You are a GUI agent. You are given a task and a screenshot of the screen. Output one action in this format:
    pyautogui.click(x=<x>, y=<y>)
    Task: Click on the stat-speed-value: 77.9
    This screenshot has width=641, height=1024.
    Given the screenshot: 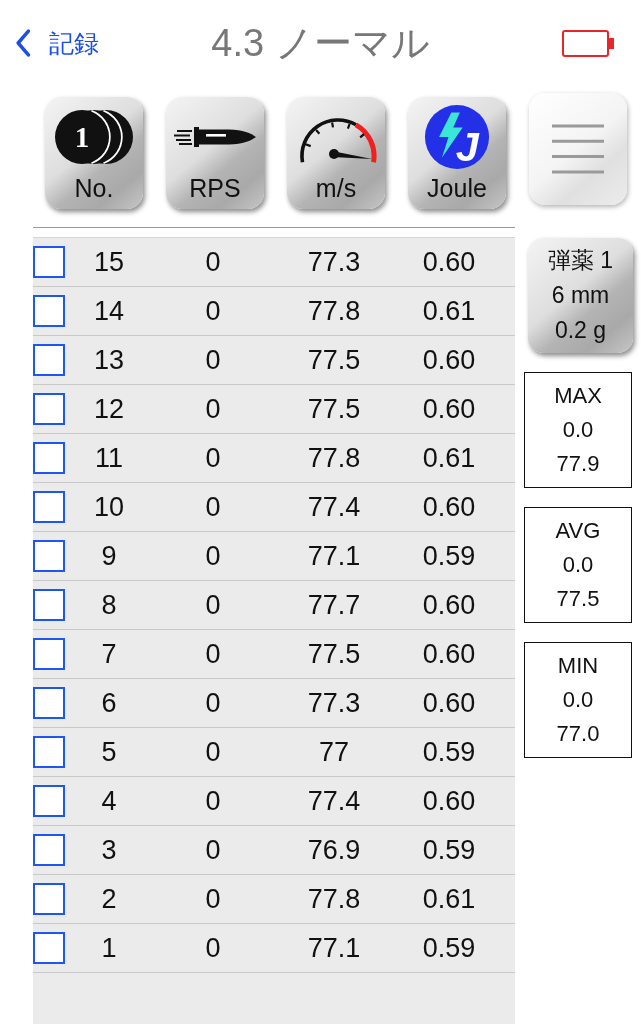 What is the action you would take?
    pyautogui.click(x=578, y=464)
    